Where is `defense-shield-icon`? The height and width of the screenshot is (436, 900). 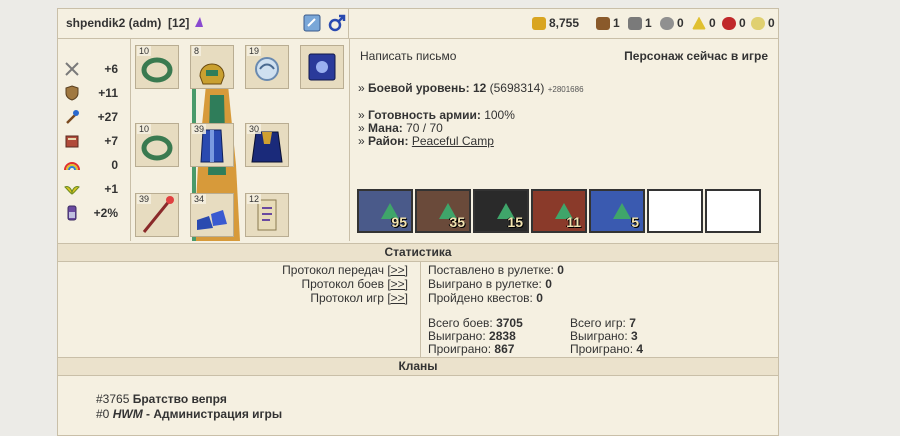
defense-shield-icon is located at coordinates (72, 93).